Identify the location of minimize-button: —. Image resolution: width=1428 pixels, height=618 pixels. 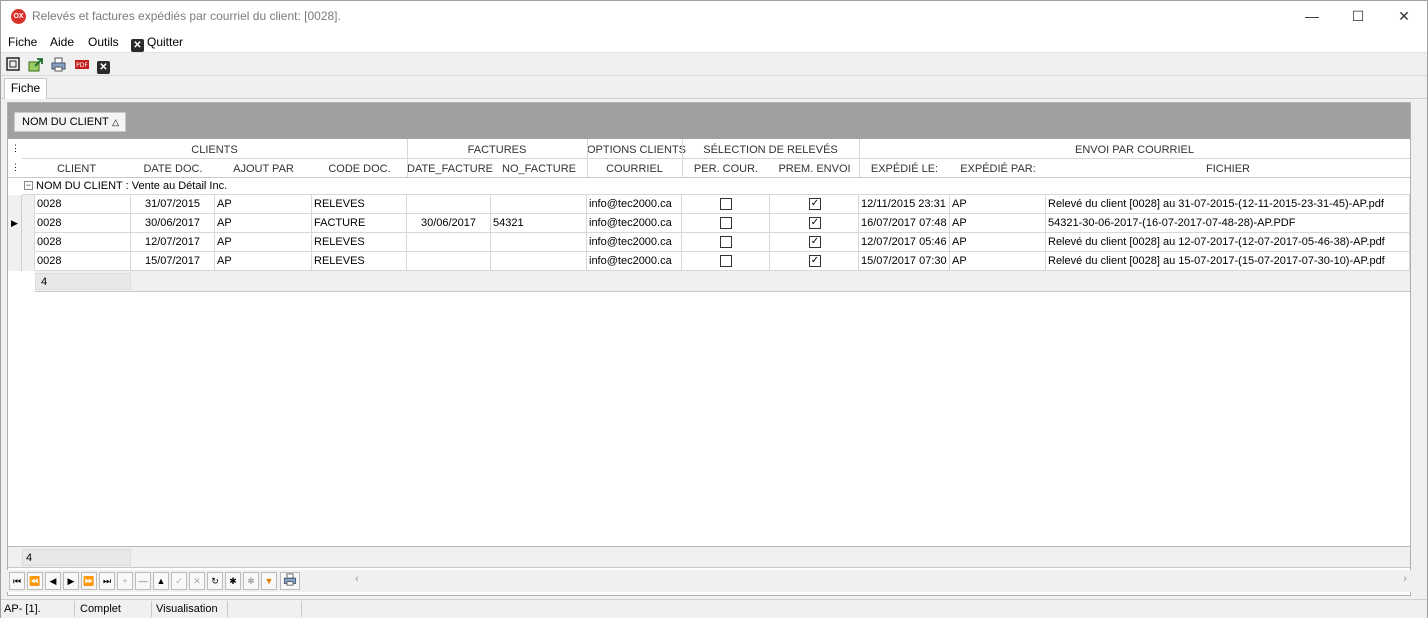
(1312, 16).